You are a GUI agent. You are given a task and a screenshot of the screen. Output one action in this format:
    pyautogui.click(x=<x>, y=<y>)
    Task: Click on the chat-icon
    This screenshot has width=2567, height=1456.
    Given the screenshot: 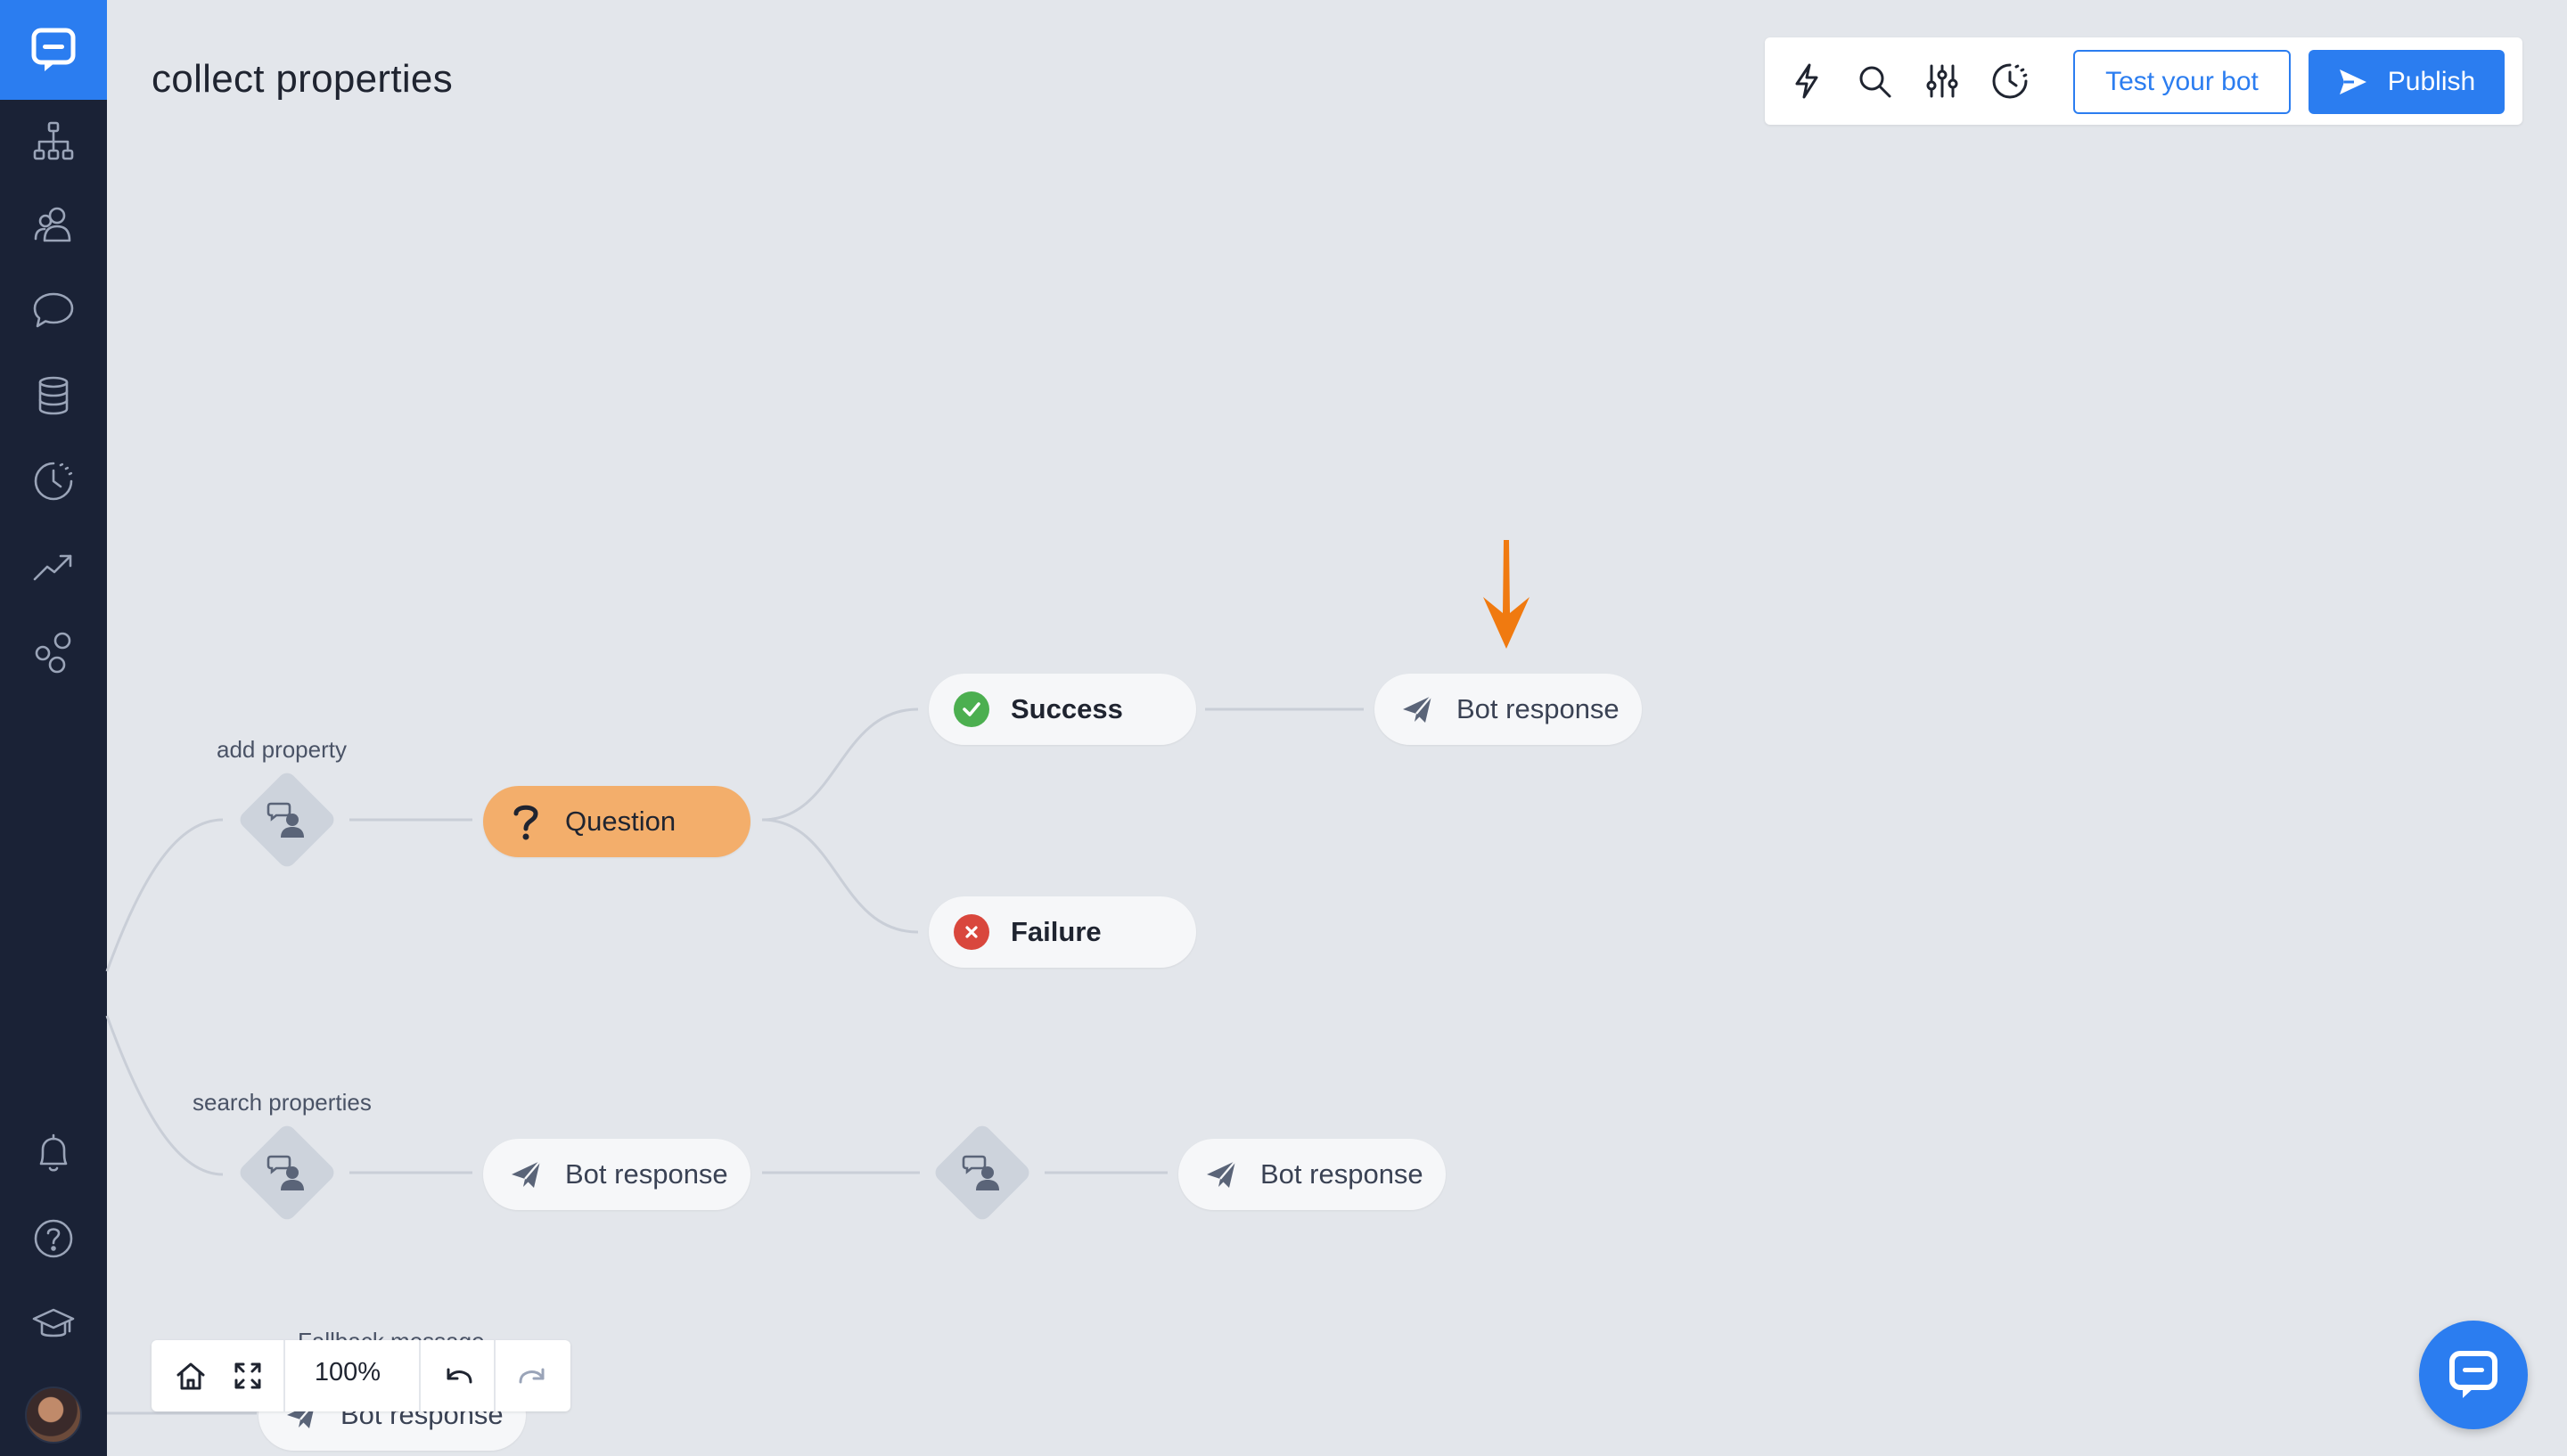 What is the action you would take?
    pyautogui.click(x=2473, y=1374)
    